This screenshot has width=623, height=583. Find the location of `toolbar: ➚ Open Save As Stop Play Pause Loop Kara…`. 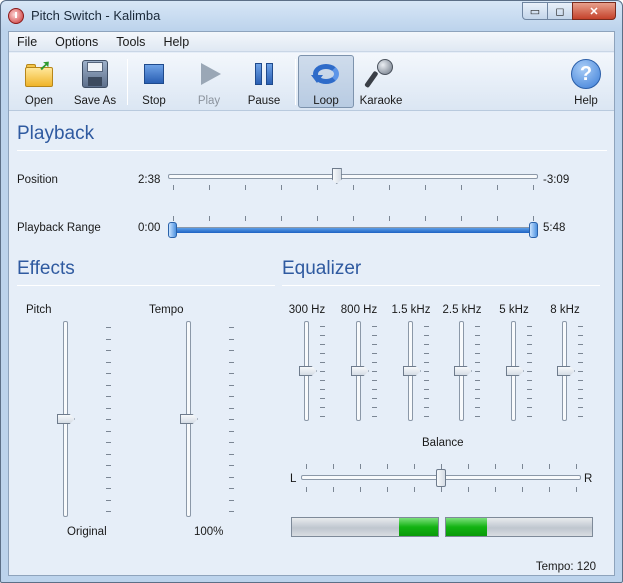

toolbar: ➚ Open Save As Stop Play Pause Loop Kara… is located at coordinates (311, 82).